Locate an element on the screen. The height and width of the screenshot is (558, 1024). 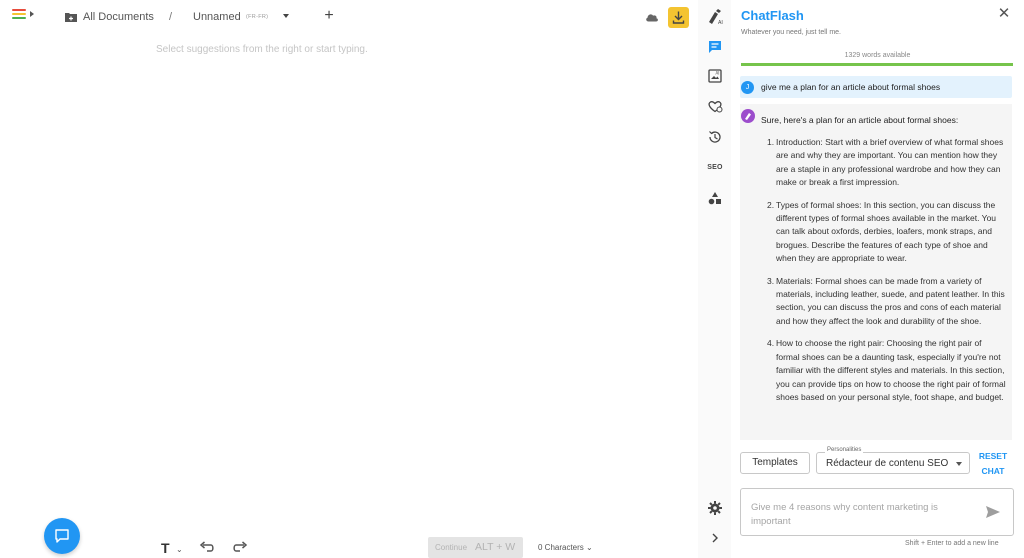
list-item-number: 4. is located at coordinates (771, 343).